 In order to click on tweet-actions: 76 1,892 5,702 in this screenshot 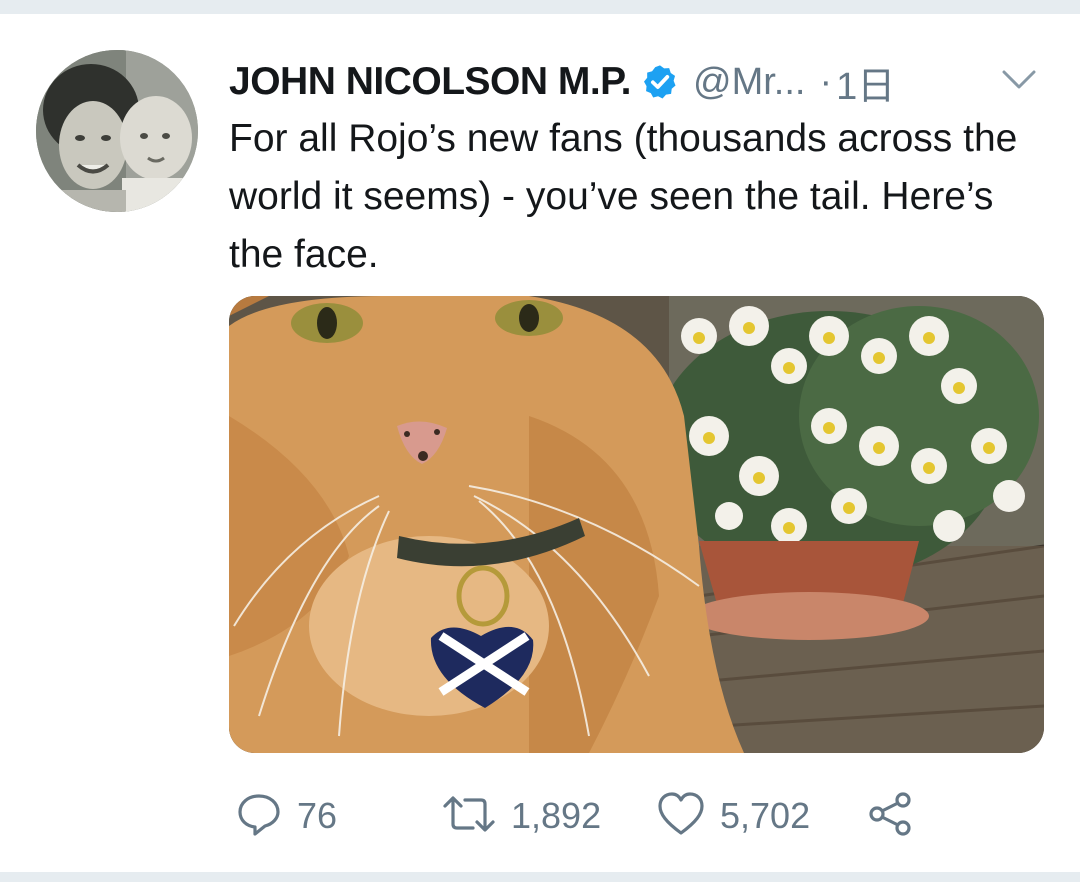, I will do `click(629, 816)`.